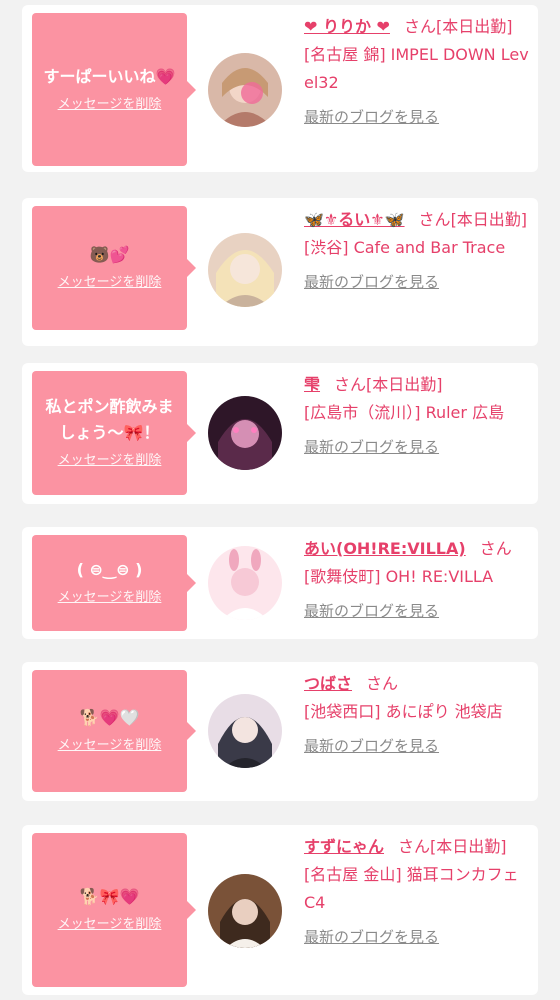  I want to click on shop-name: [名古屋 錦] IMPEL DOWN Level32, so click(416, 68).